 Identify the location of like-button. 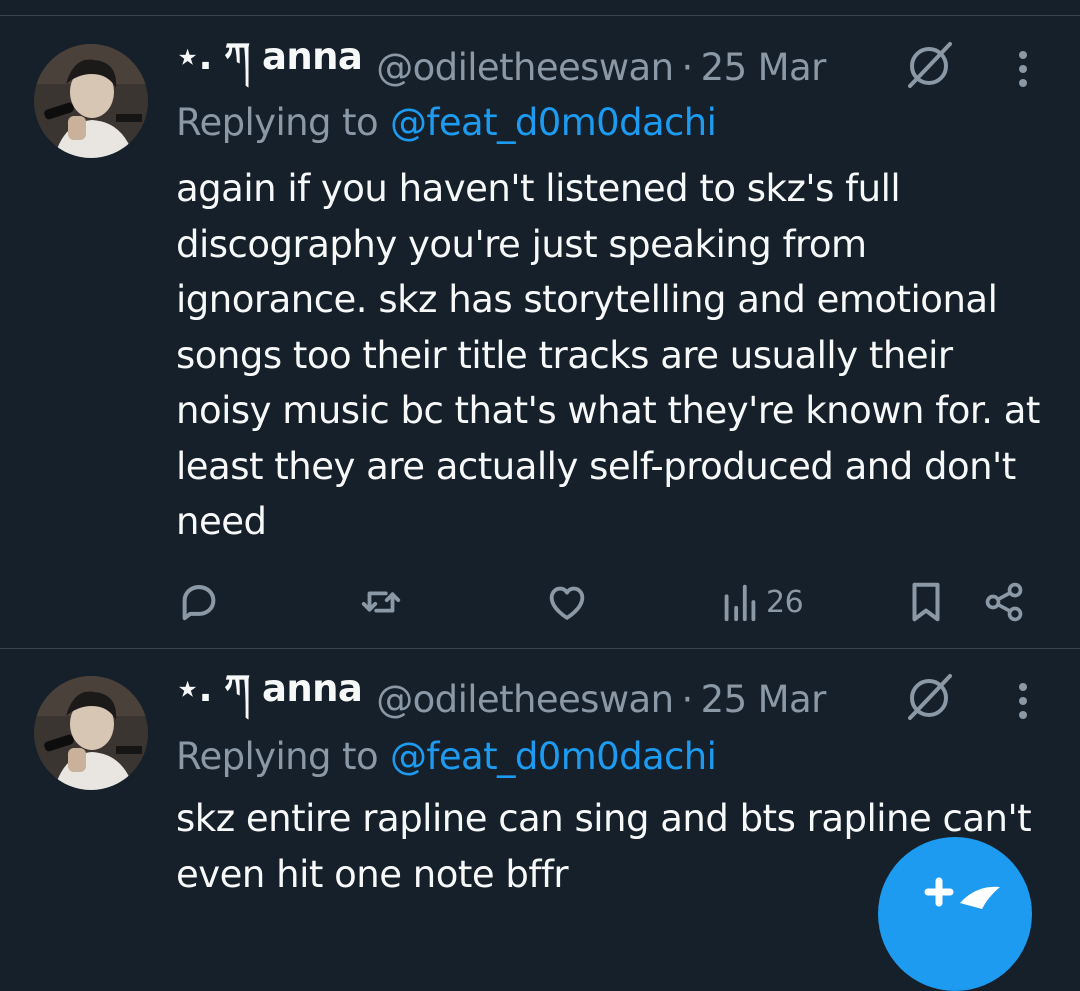
(567, 602).